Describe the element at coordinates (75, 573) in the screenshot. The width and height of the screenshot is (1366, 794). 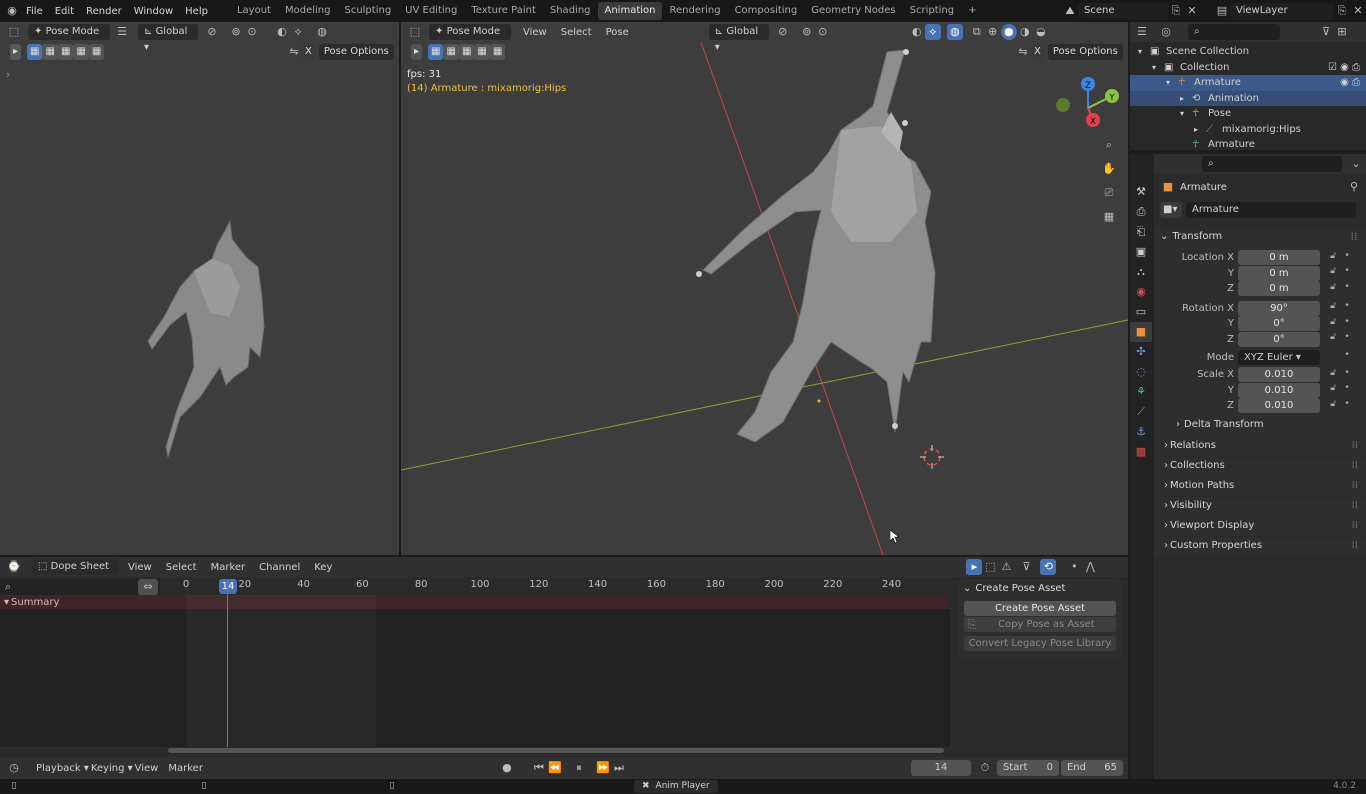
I see `dopesheet-mode-dropdown: ⬚ Dope Sheet ▾` at that location.